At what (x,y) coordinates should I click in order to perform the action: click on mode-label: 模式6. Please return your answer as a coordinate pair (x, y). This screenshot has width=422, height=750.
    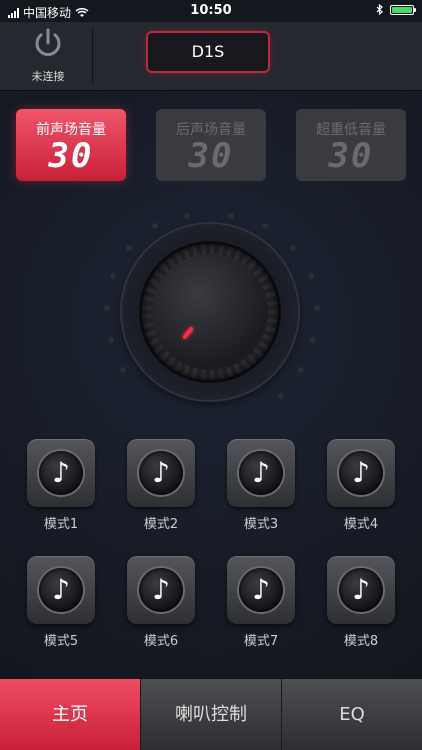
    Looking at the image, I should click on (161, 641).